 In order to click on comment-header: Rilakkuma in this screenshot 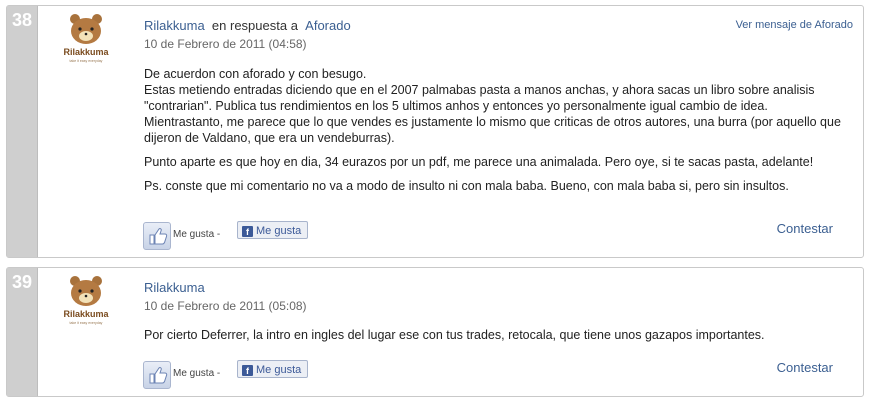, I will do `click(174, 287)`.